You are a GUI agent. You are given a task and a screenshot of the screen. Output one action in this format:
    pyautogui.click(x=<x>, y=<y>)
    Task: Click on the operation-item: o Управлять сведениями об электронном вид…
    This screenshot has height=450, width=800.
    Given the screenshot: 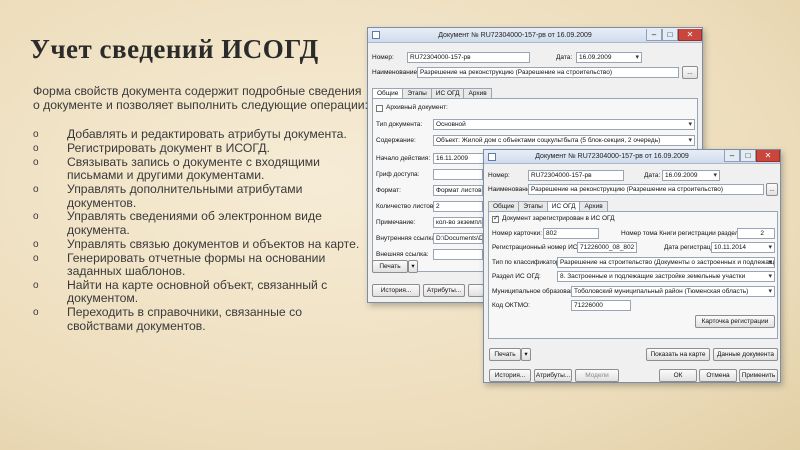 What is the action you would take?
    pyautogui.click(x=200, y=223)
    